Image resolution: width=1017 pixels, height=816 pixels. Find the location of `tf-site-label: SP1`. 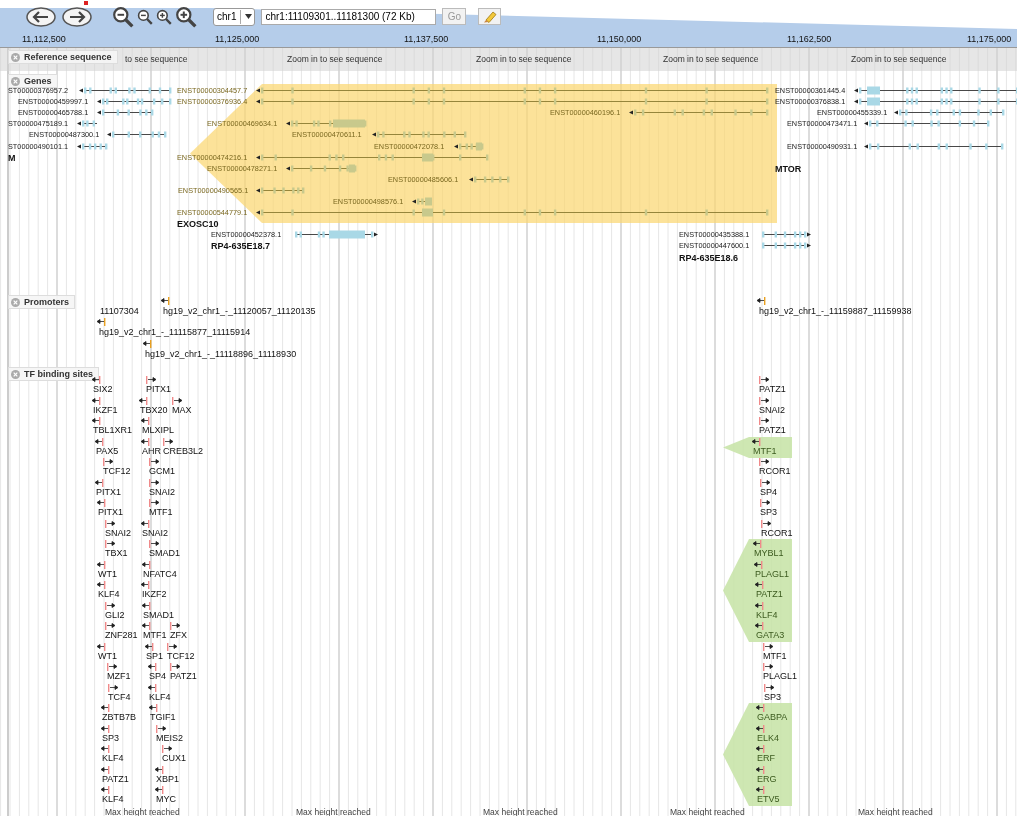

tf-site-label: SP1 is located at coordinates (154, 655).